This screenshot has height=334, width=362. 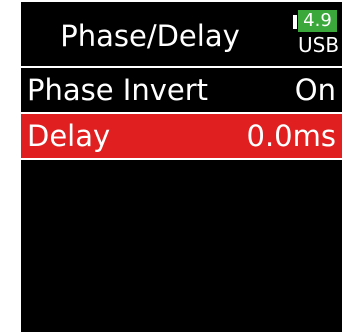 What do you see at coordinates (315, 90) in the screenshot?
I see `menu-item-value: On` at bounding box center [315, 90].